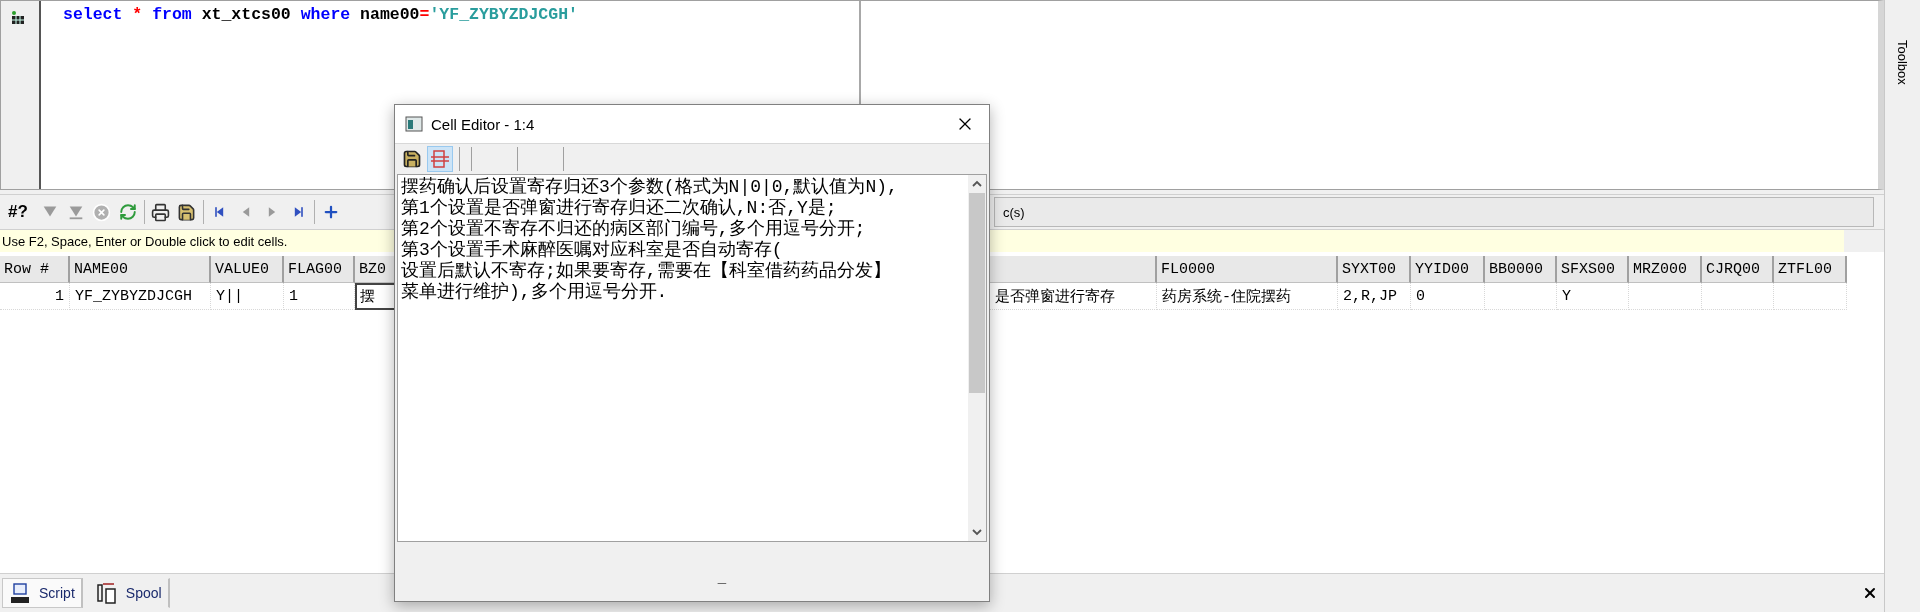 The height and width of the screenshot is (612, 1920). Describe the element at coordinates (35, 296) in the screenshot. I see `row-number: 1` at that location.